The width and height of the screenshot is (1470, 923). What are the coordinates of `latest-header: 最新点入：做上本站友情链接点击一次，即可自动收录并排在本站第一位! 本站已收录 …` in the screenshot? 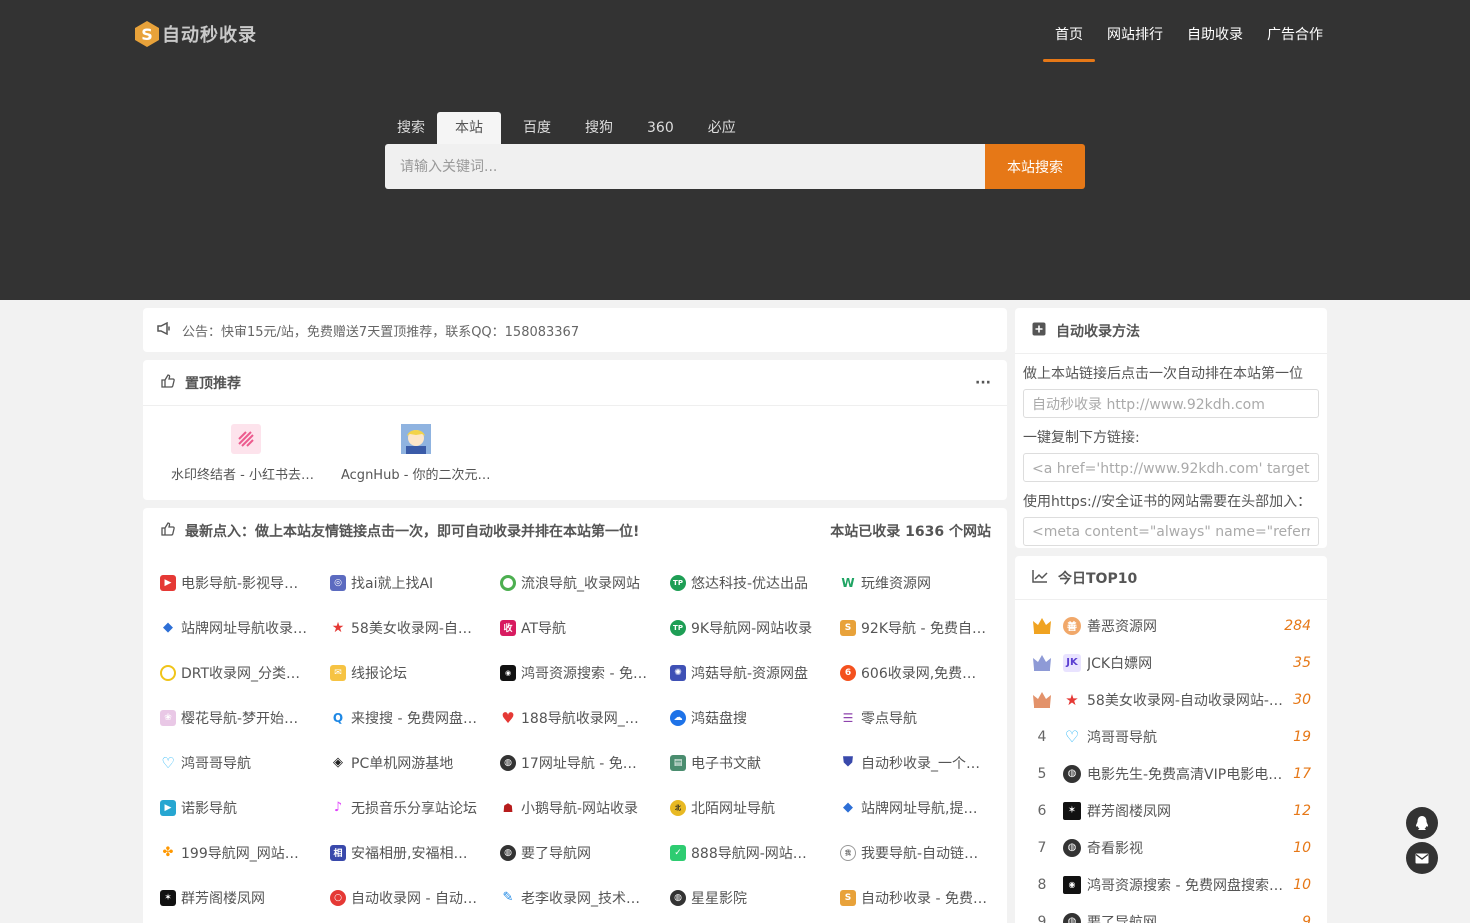 It's located at (575, 531).